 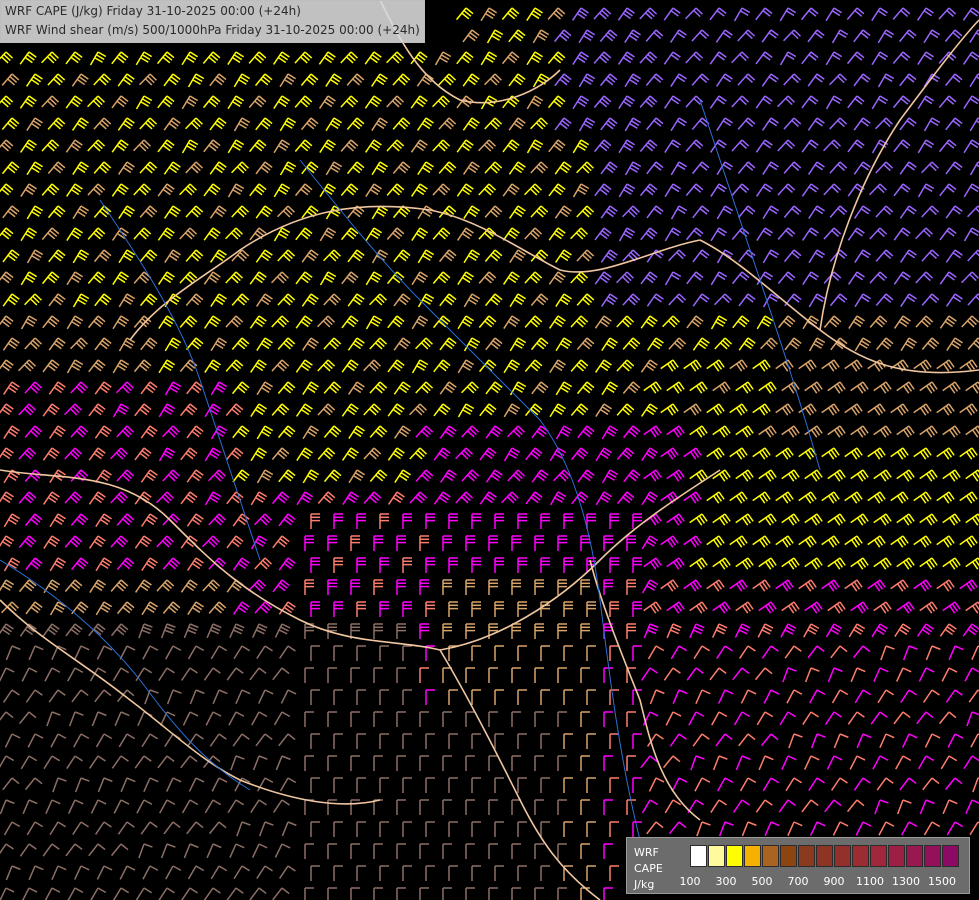 What do you see at coordinates (798, 881) in the screenshot?
I see `legend-tick-label: 700` at bounding box center [798, 881].